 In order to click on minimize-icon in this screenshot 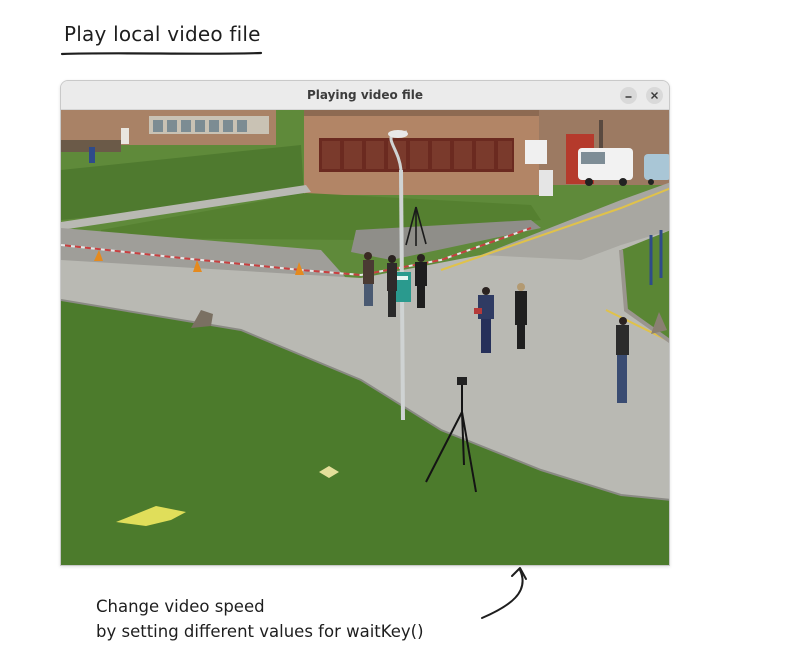, I will do `click(628, 97)`.